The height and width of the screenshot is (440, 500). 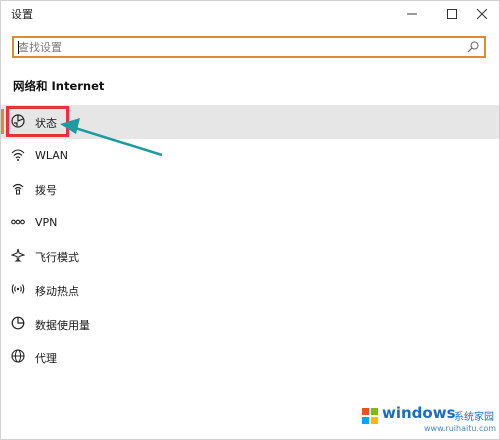 I want to click on highlight-box, so click(x=37, y=121).